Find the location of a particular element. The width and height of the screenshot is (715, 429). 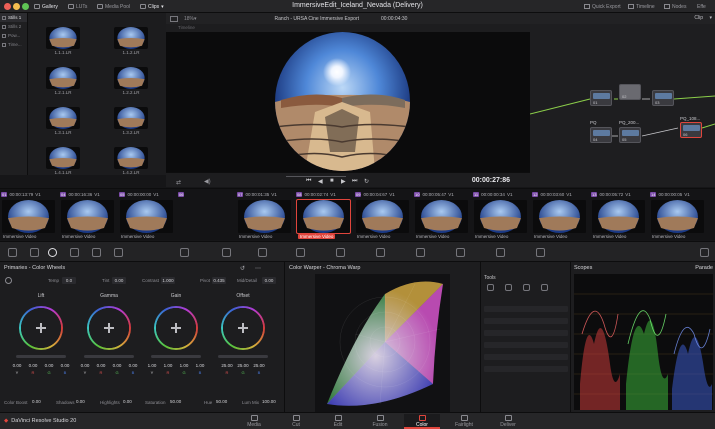

pin-tool-icon is located at coordinates (508, 287).